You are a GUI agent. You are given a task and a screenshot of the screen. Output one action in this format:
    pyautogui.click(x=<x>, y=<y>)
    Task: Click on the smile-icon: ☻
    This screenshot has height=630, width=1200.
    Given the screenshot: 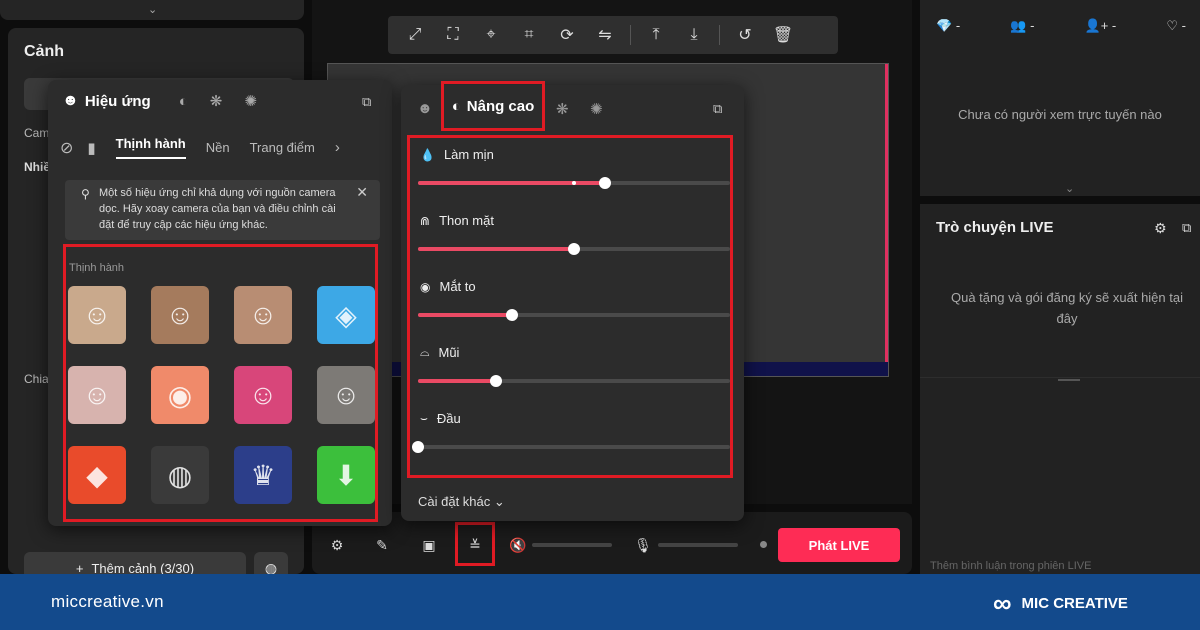 What is the action you would take?
    pyautogui.click(x=425, y=108)
    